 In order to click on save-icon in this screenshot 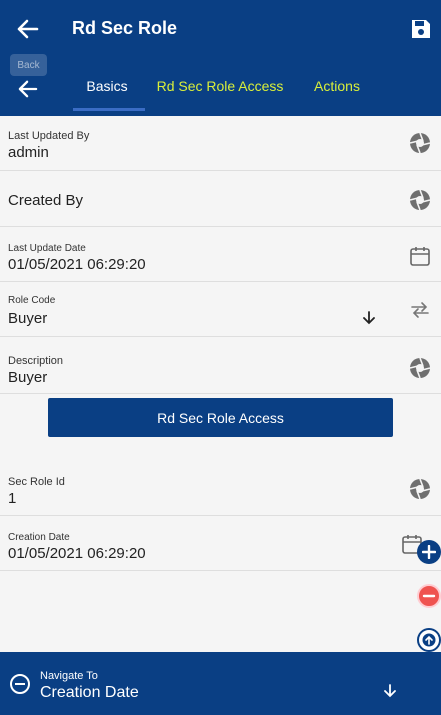, I will do `click(421, 29)`.